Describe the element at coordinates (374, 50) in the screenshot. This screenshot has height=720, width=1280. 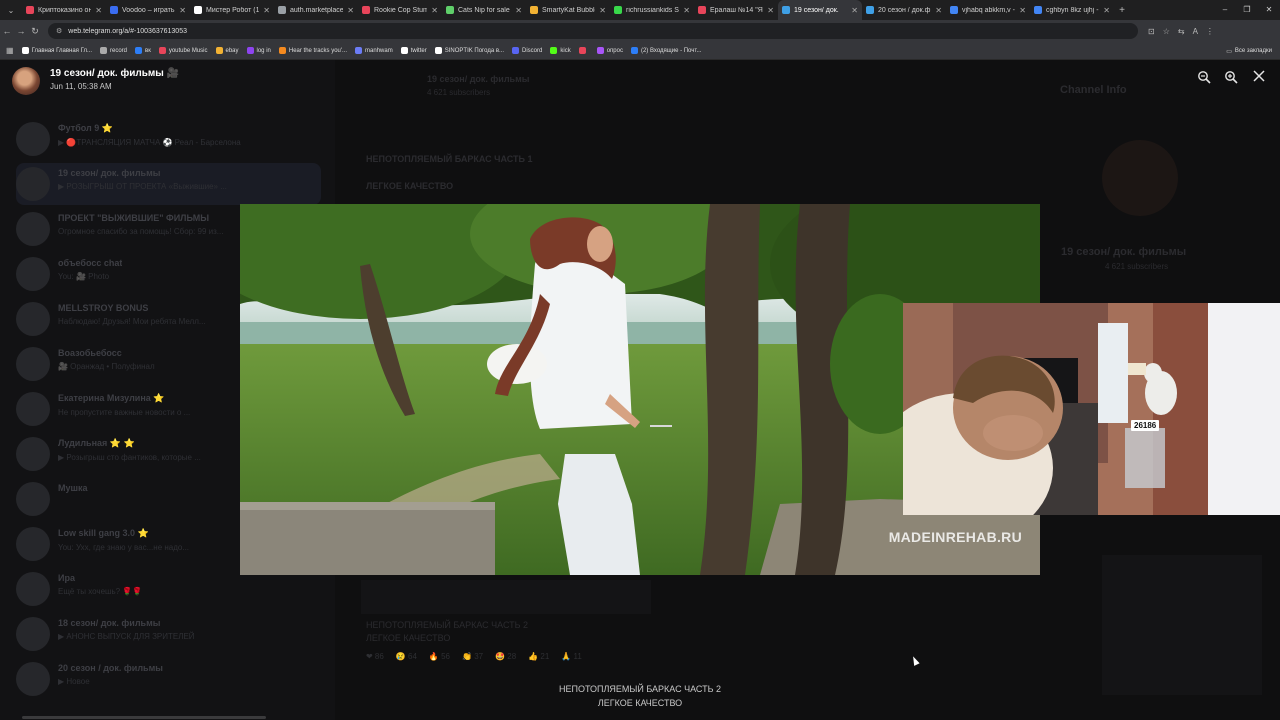
I see `bookmark-item: manhwam` at that location.